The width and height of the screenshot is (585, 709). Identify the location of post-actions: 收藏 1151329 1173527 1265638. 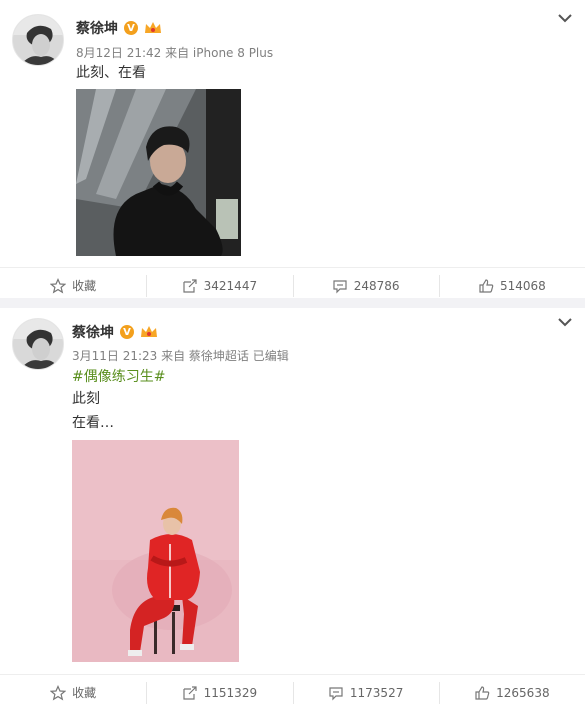
(292, 691).